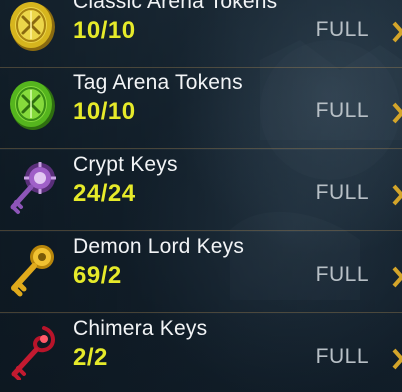 The image size is (402, 392). Describe the element at coordinates (158, 82) in the screenshot. I see `resource-name: Tag Arena Tokens` at that location.